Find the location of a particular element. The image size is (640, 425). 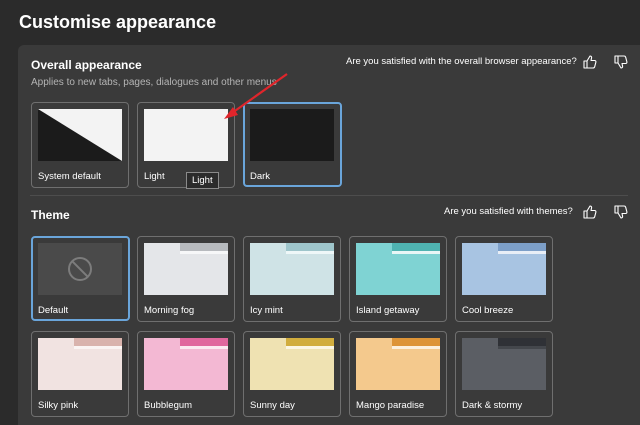

appearance-option-system-default: System default is located at coordinates (80, 145).